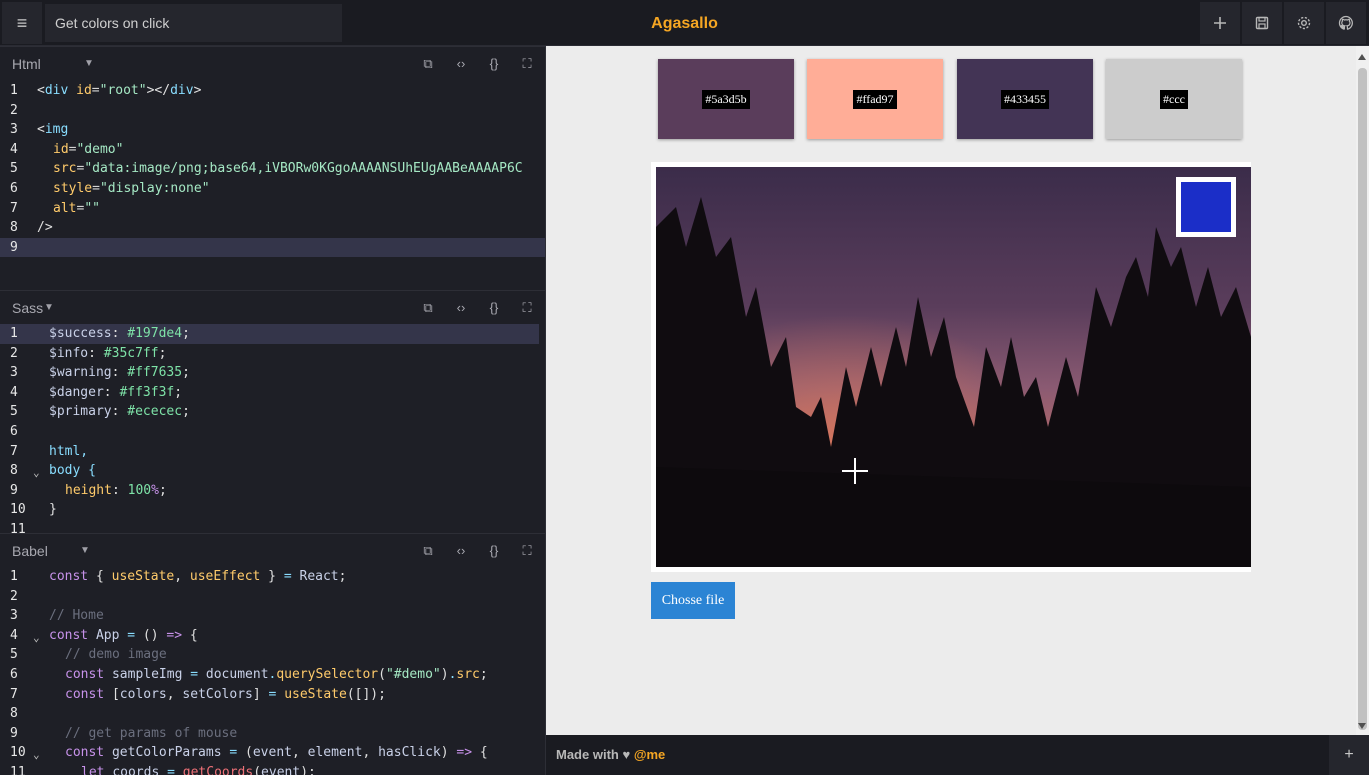  I want to click on github-icon, so click(1345, 22).